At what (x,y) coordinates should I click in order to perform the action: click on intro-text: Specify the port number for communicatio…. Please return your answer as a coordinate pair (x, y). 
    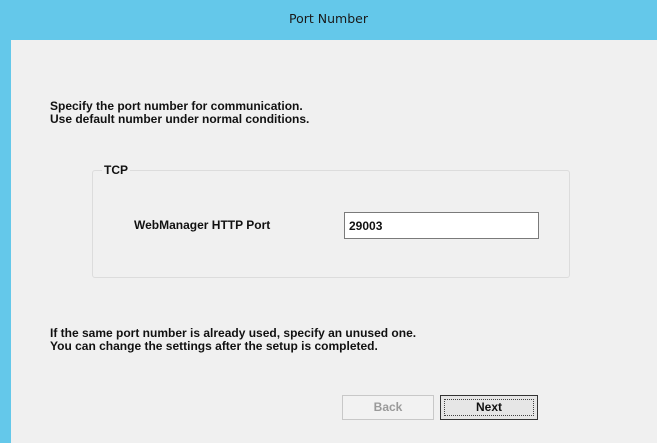
    Looking at the image, I should click on (179, 113).